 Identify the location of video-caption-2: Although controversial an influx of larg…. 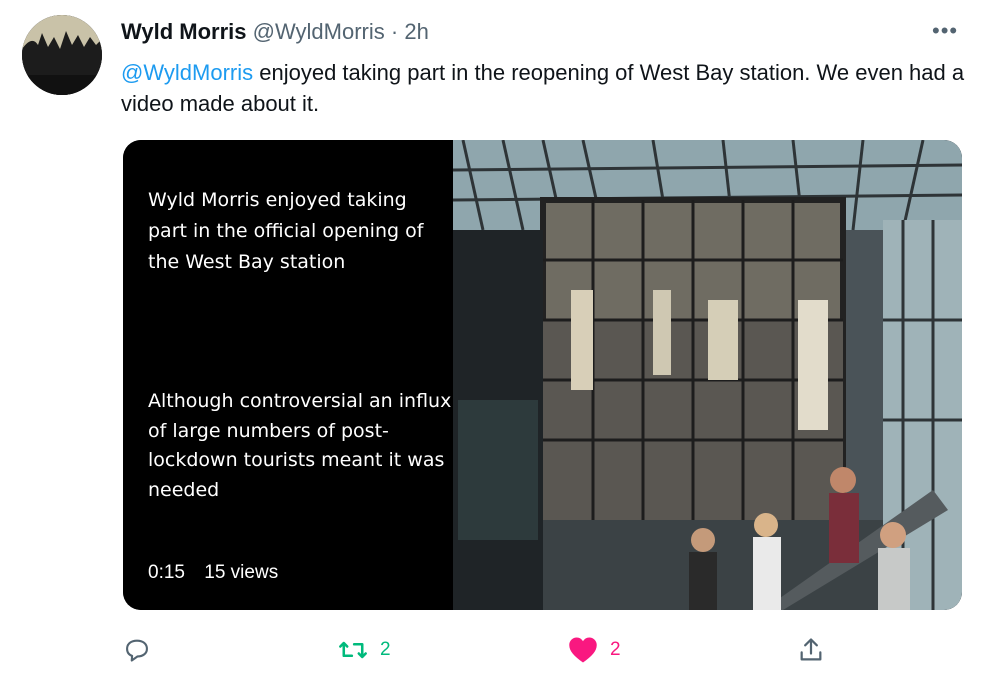
(300, 445).